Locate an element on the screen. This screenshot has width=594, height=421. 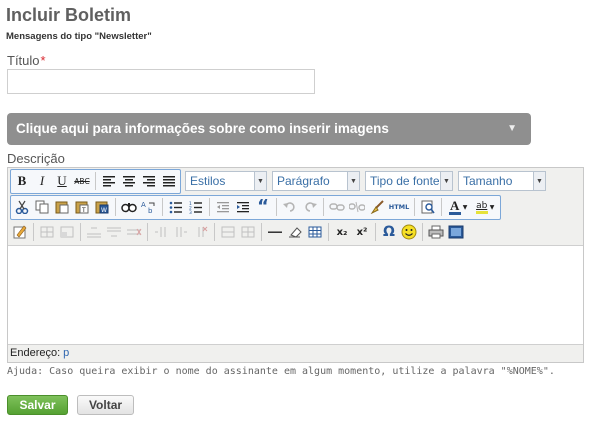
smiley-icon is located at coordinates (409, 232).